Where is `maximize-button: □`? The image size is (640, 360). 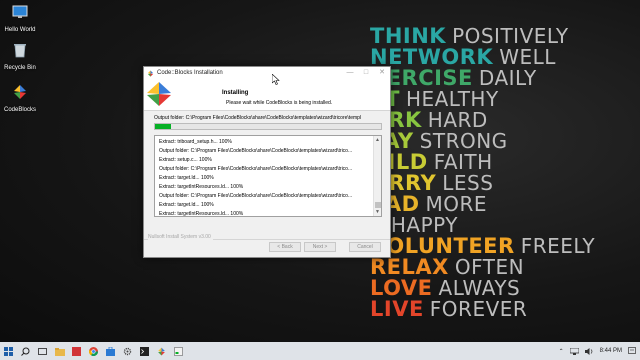 maximize-button: □ is located at coordinates (366, 73).